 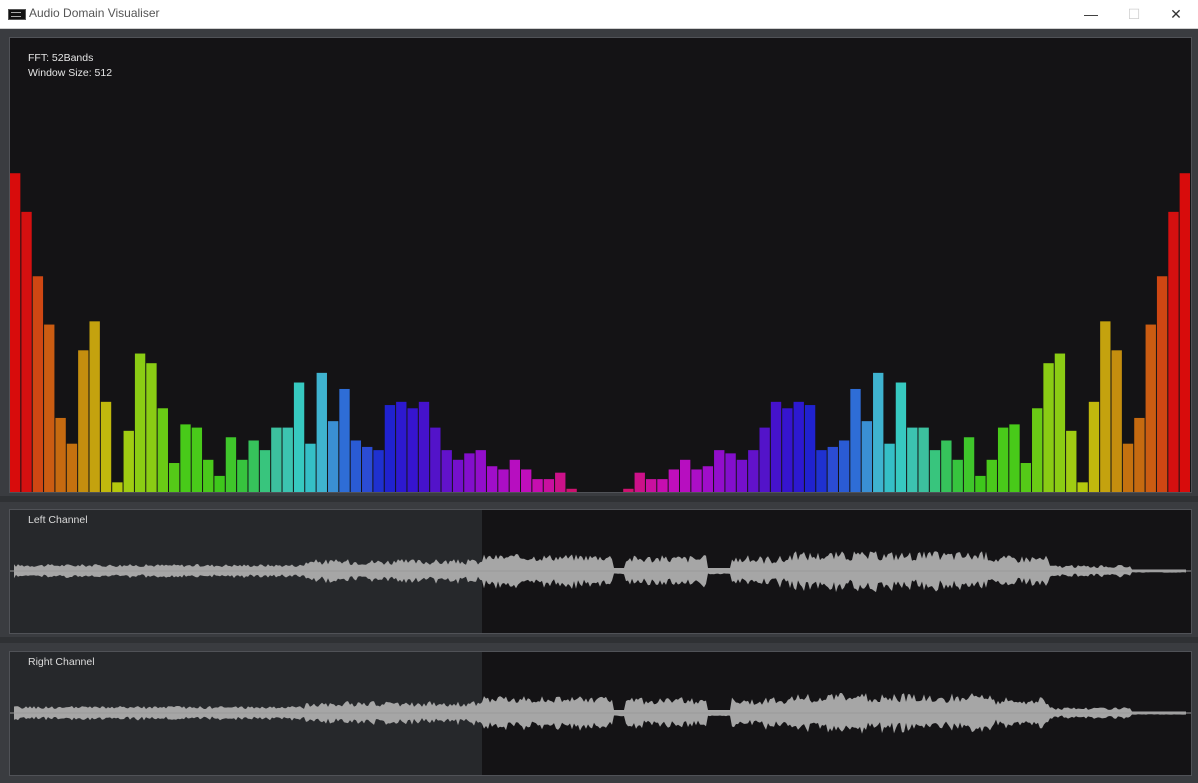 What do you see at coordinates (70, 73) in the screenshot?
I see `window-size-label: Window Size: 512` at bounding box center [70, 73].